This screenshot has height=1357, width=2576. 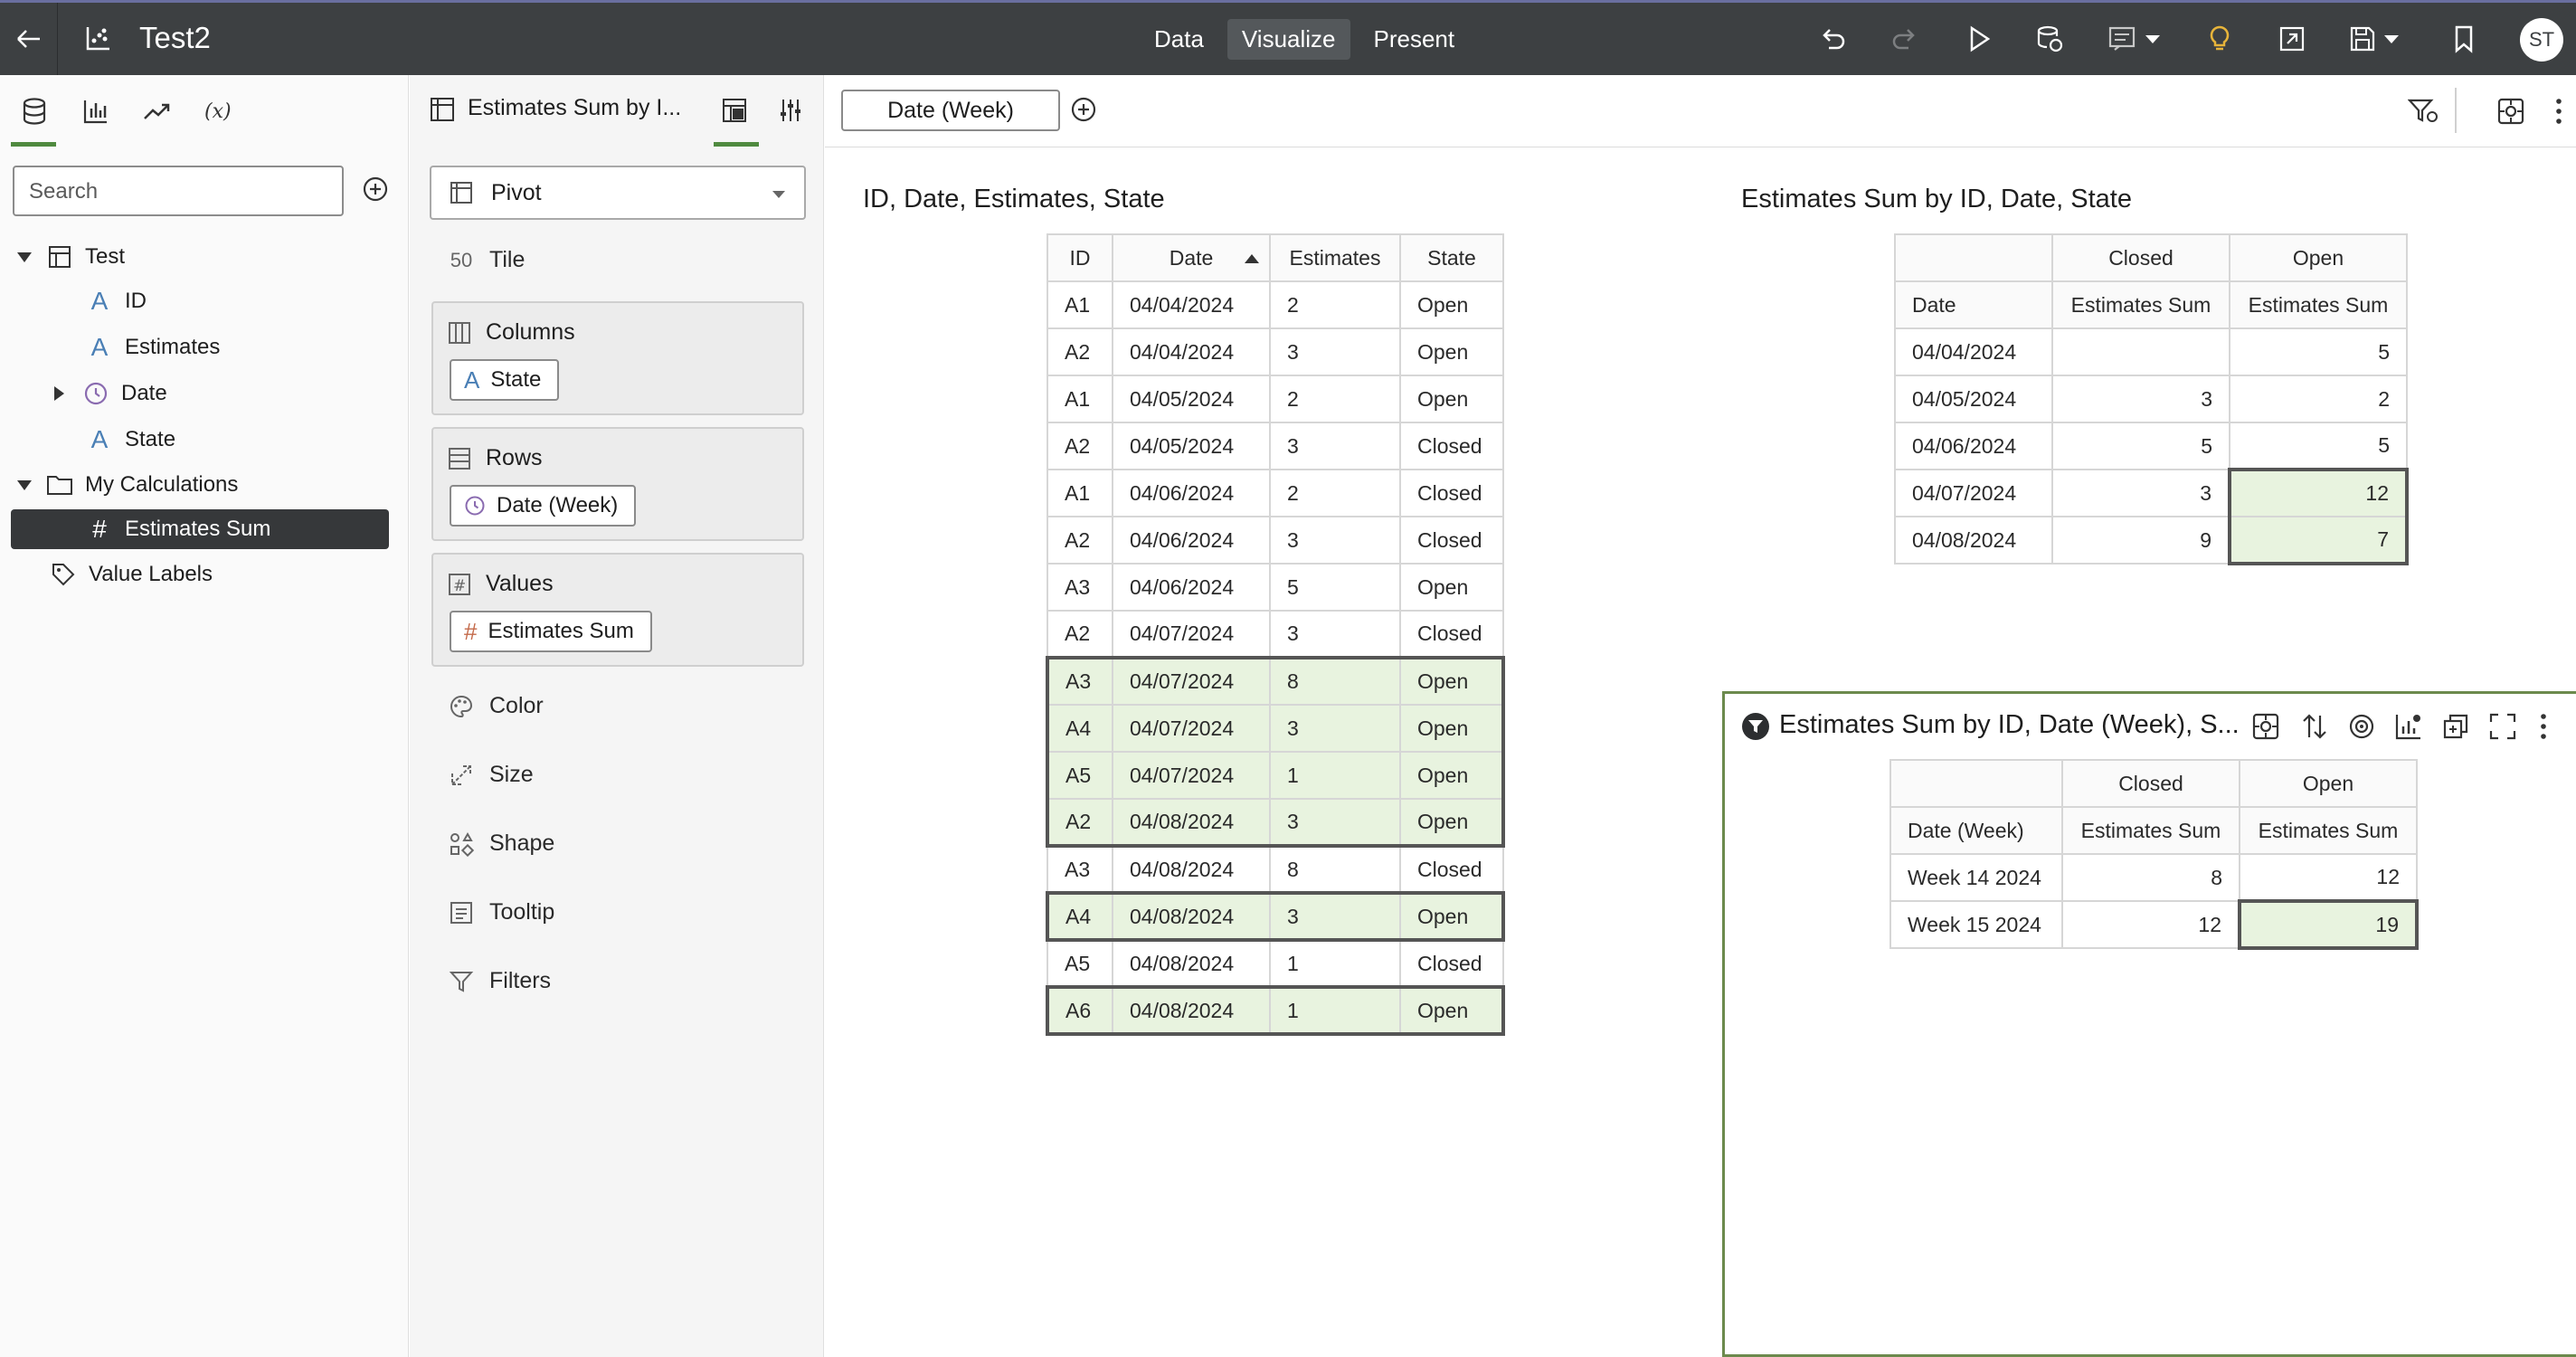 I want to click on cell-open-value: 2, so click(x=2318, y=399).